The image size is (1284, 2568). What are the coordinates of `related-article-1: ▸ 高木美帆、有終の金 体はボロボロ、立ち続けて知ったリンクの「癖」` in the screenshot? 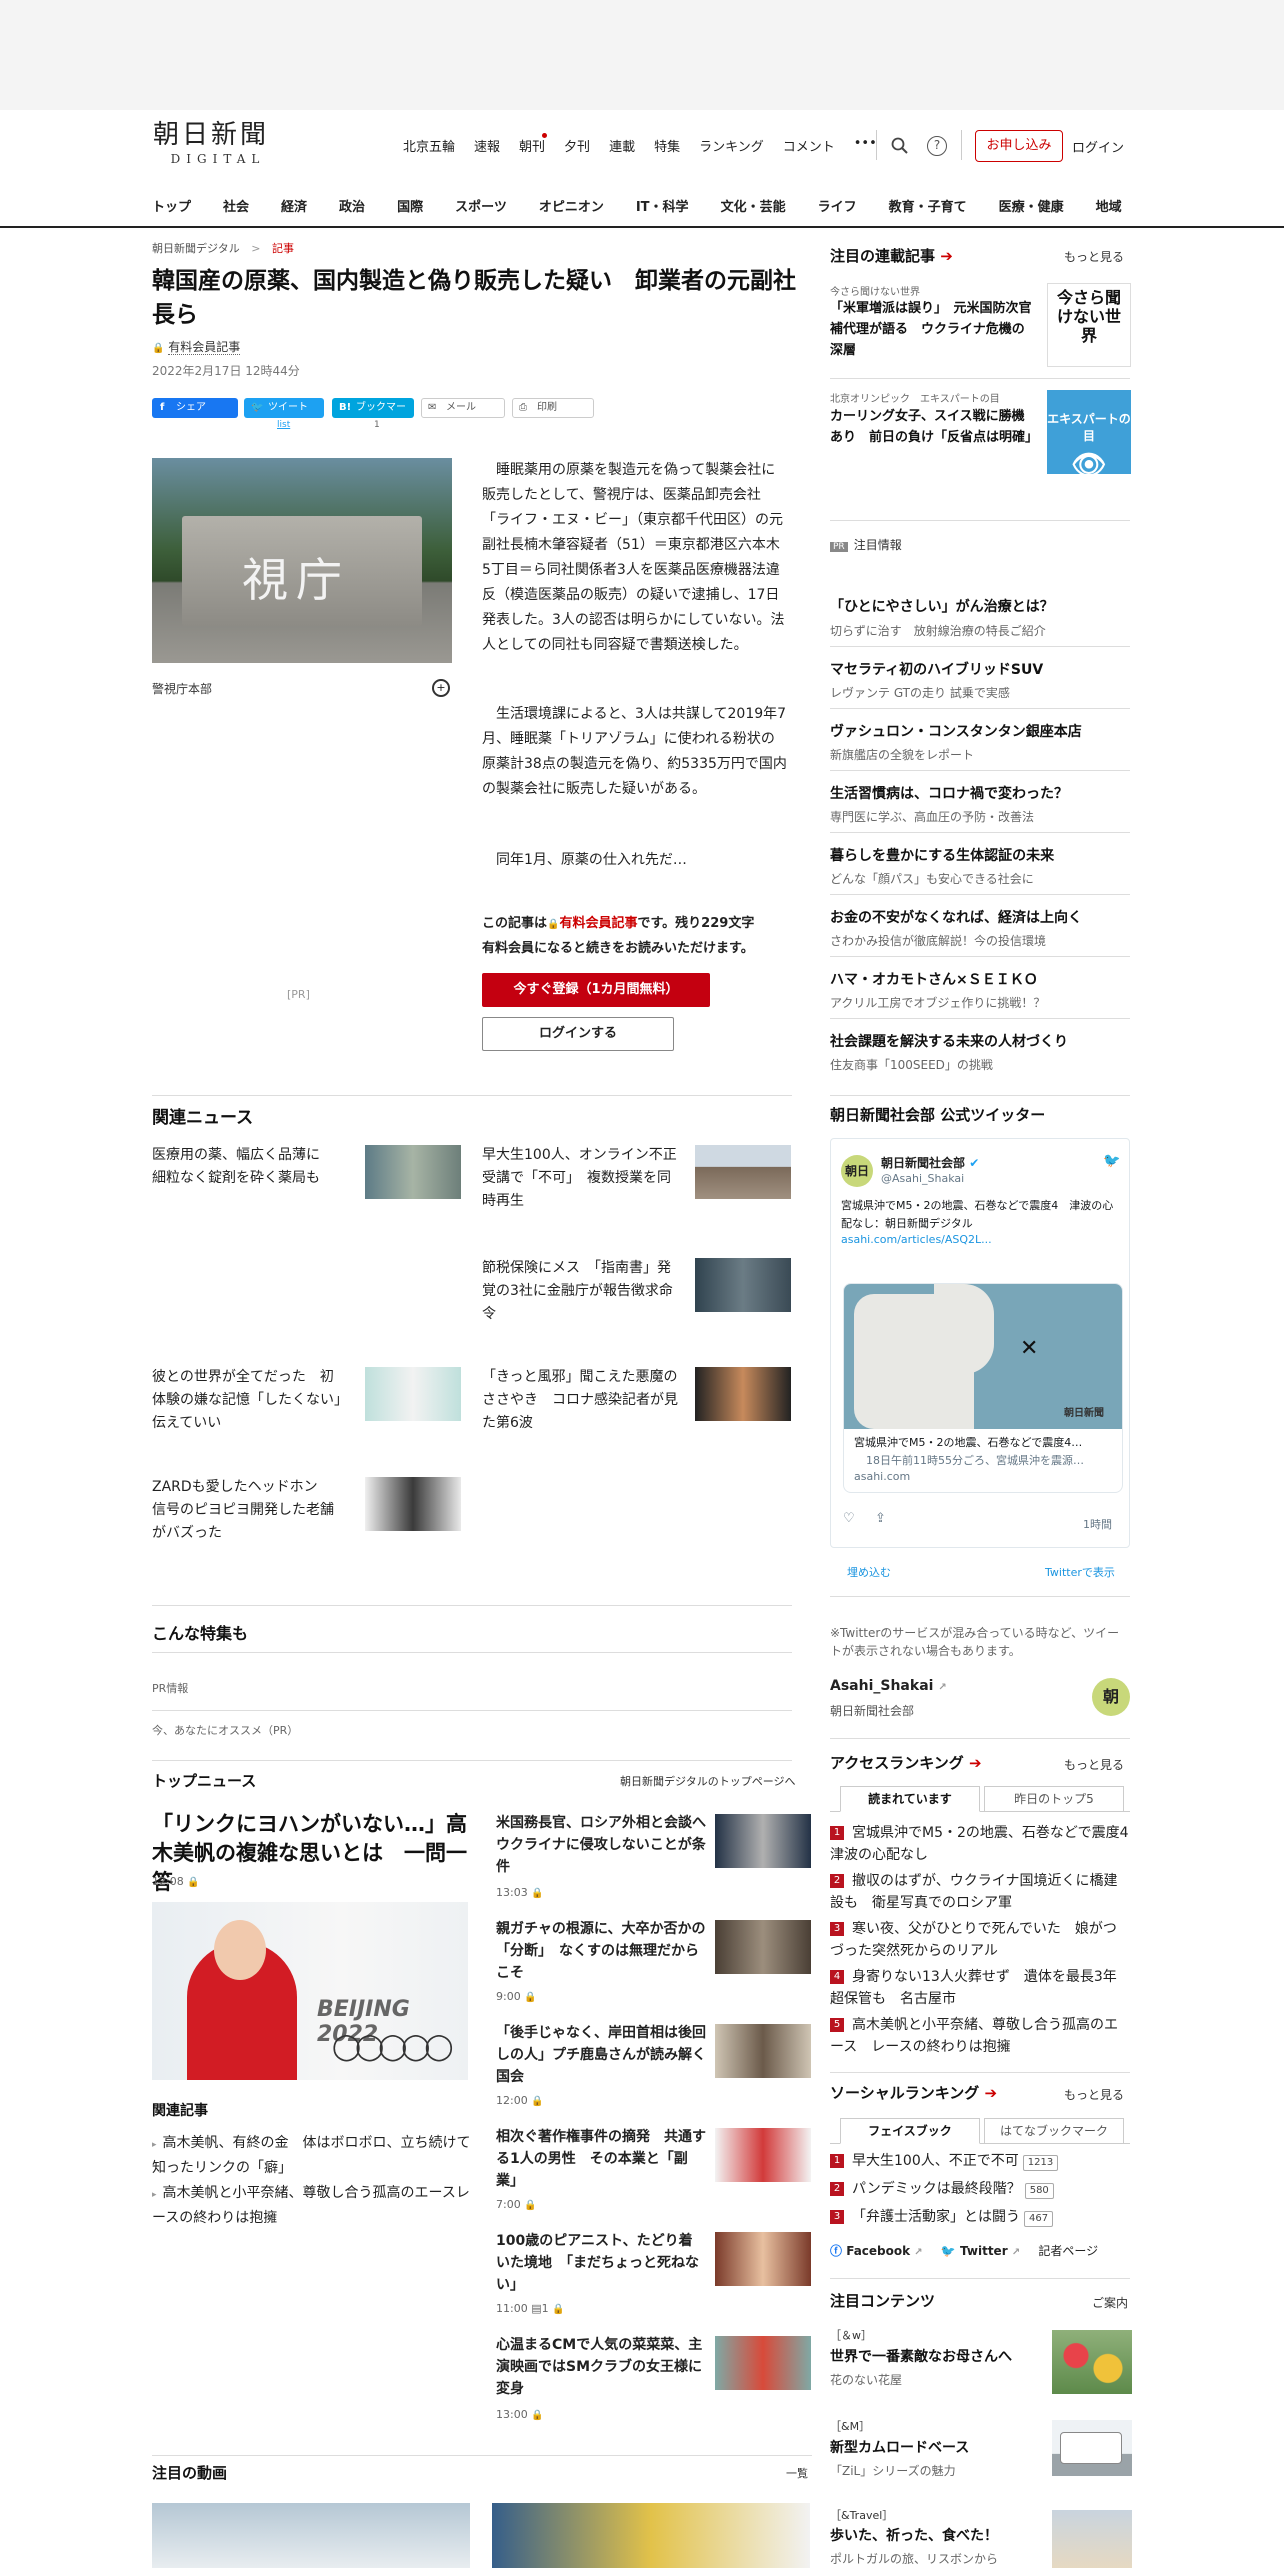 It's located at (312, 2156).